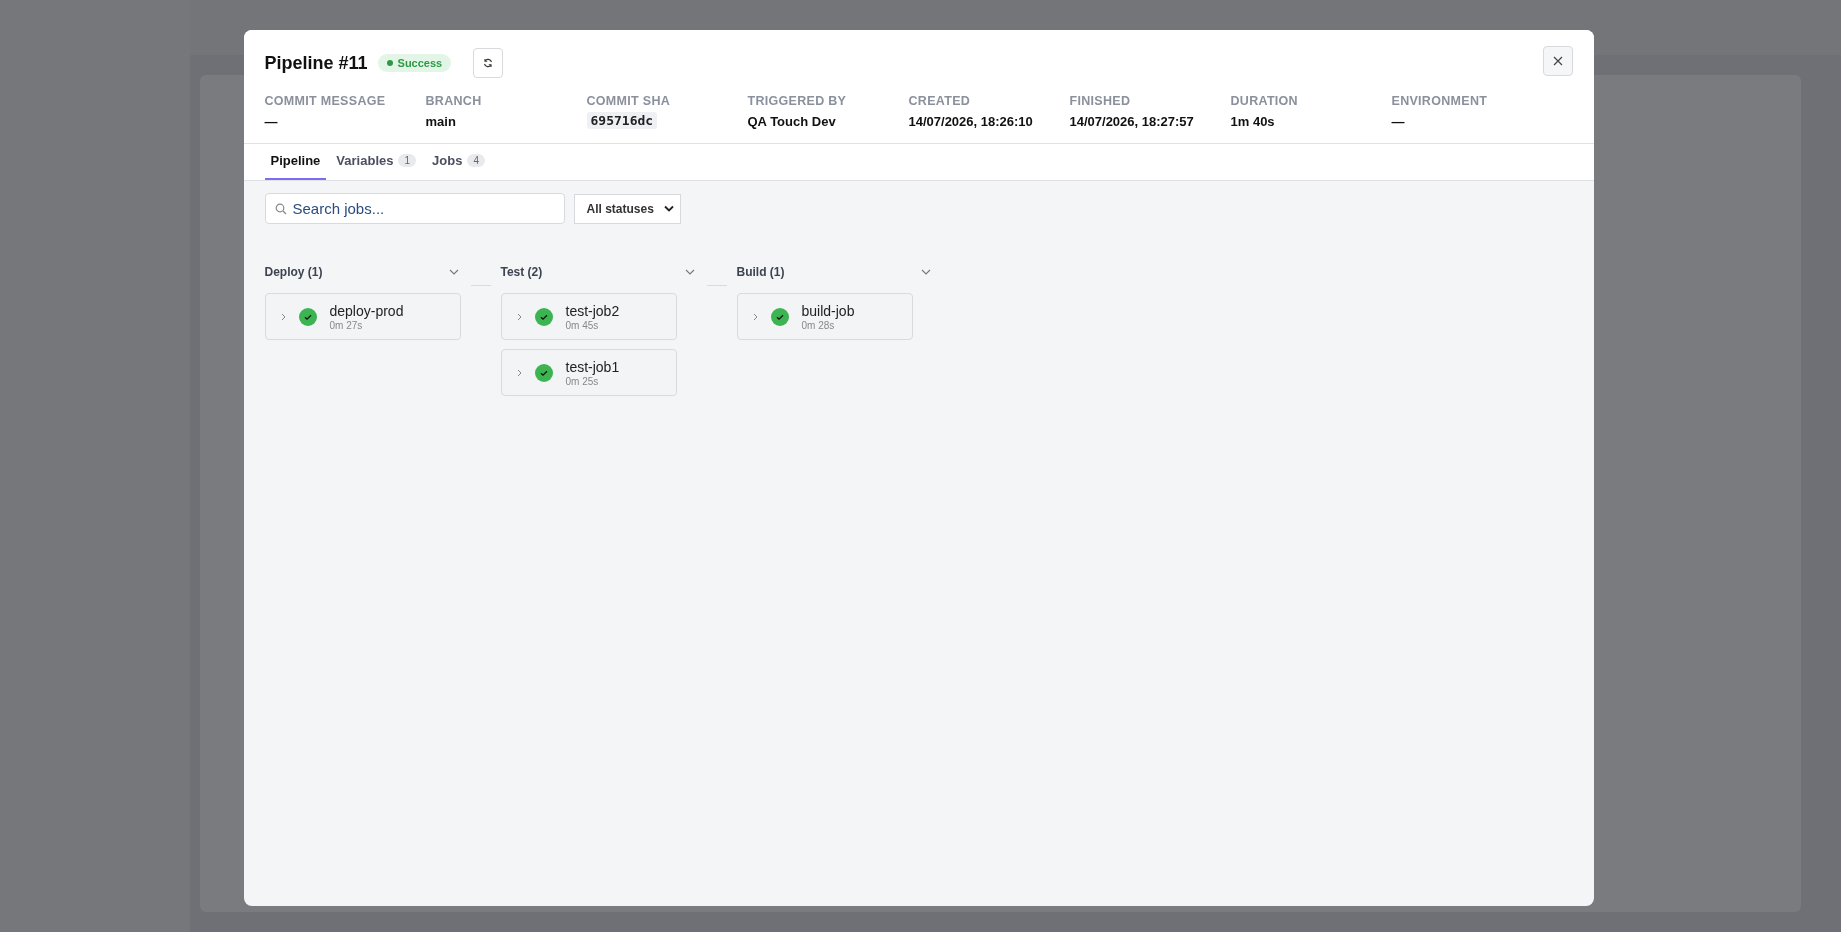 The height and width of the screenshot is (932, 1841). I want to click on field-label: ENVIRONMENT, so click(1440, 101).